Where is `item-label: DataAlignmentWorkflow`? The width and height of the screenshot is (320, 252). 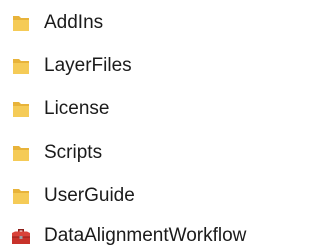 item-label: DataAlignmentWorkflow is located at coordinates (145, 235).